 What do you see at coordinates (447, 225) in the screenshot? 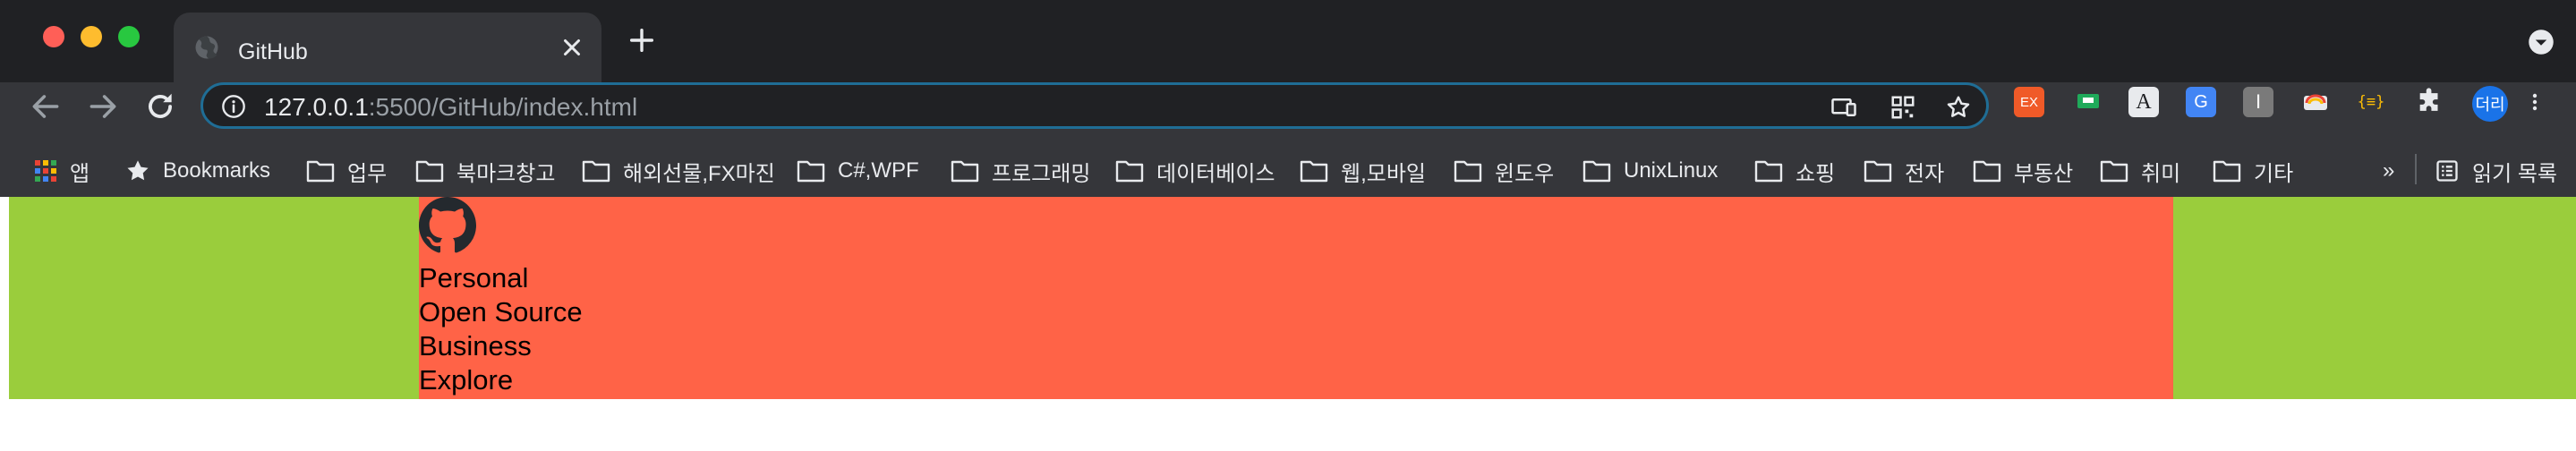
I see `github-octocat-icon` at bounding box center [447, 225].